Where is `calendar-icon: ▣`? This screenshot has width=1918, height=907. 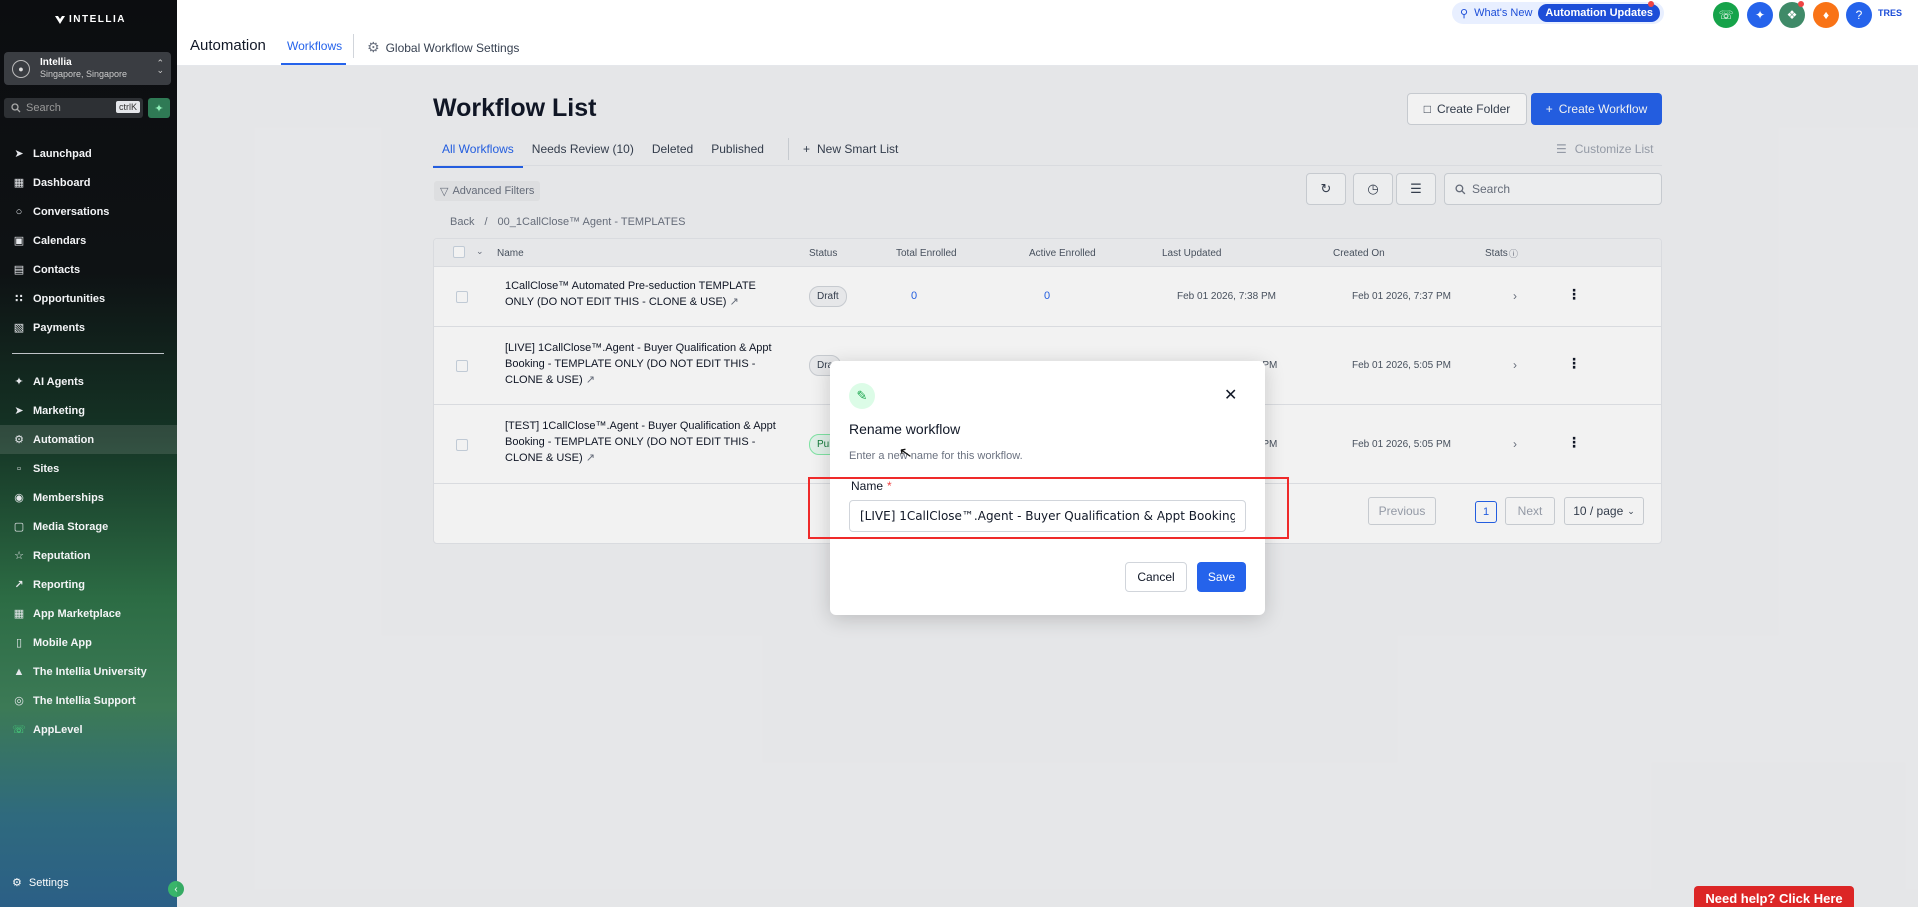
calendar-icon: ▣ is located at coordinates (19, 241).